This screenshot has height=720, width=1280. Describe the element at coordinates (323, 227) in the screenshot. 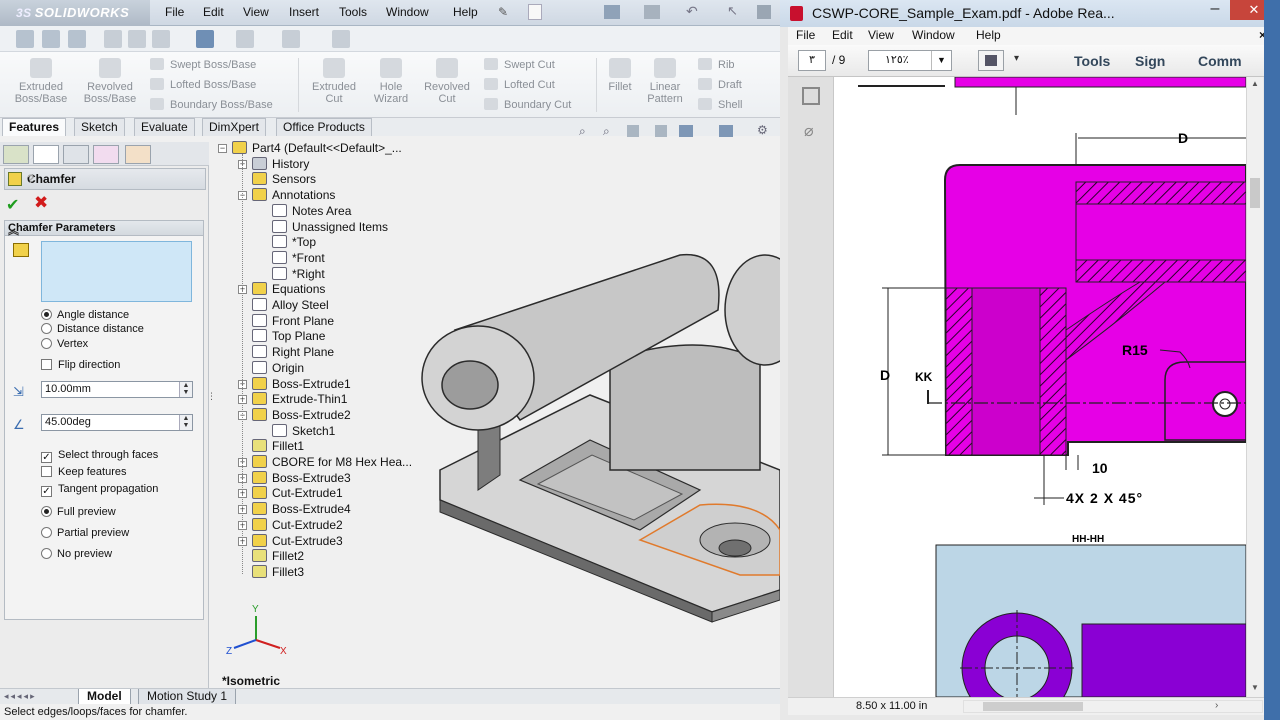

I see `tree-item: Unassigned Items` at that location.